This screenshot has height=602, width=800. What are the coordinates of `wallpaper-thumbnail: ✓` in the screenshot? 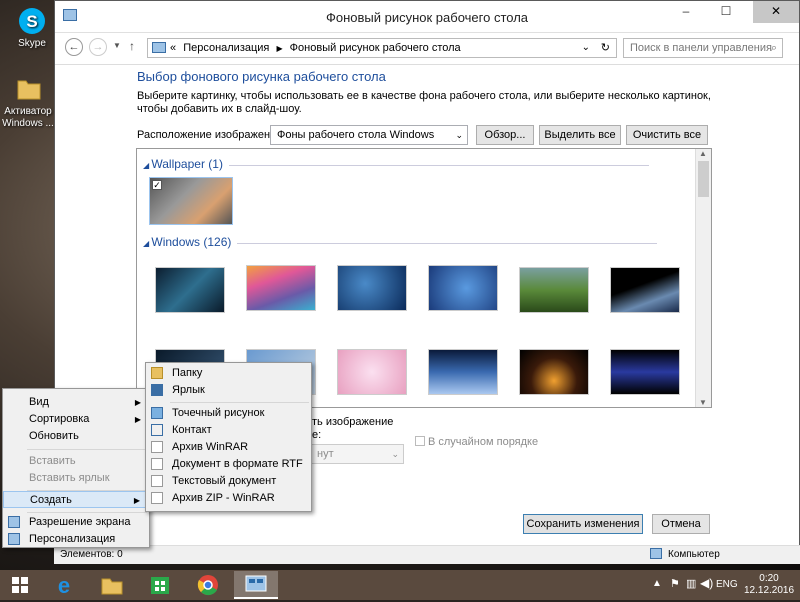 It's located at (191, 201).